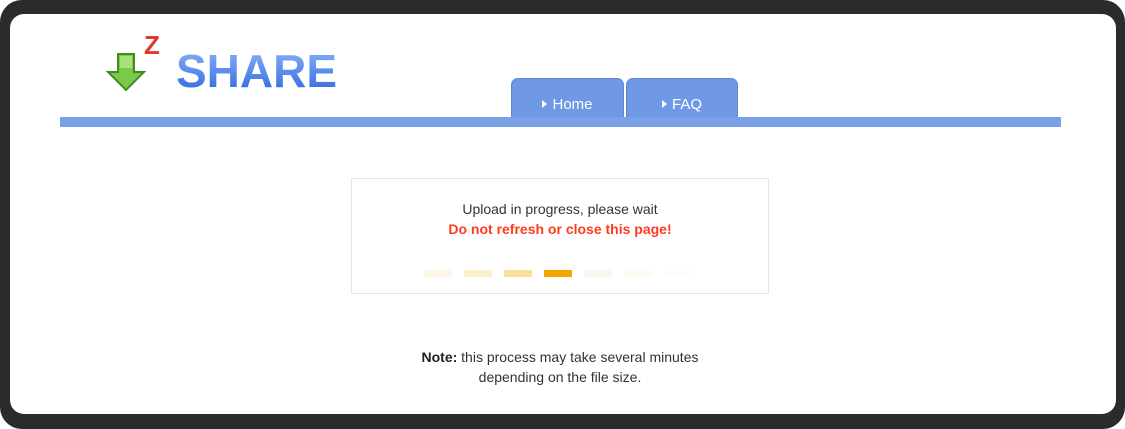 This screenshot has width=1125, height=429. Describe the element at coordinates (572, 104) in the screenshot. I see `tab-home-label: Home` at that location.